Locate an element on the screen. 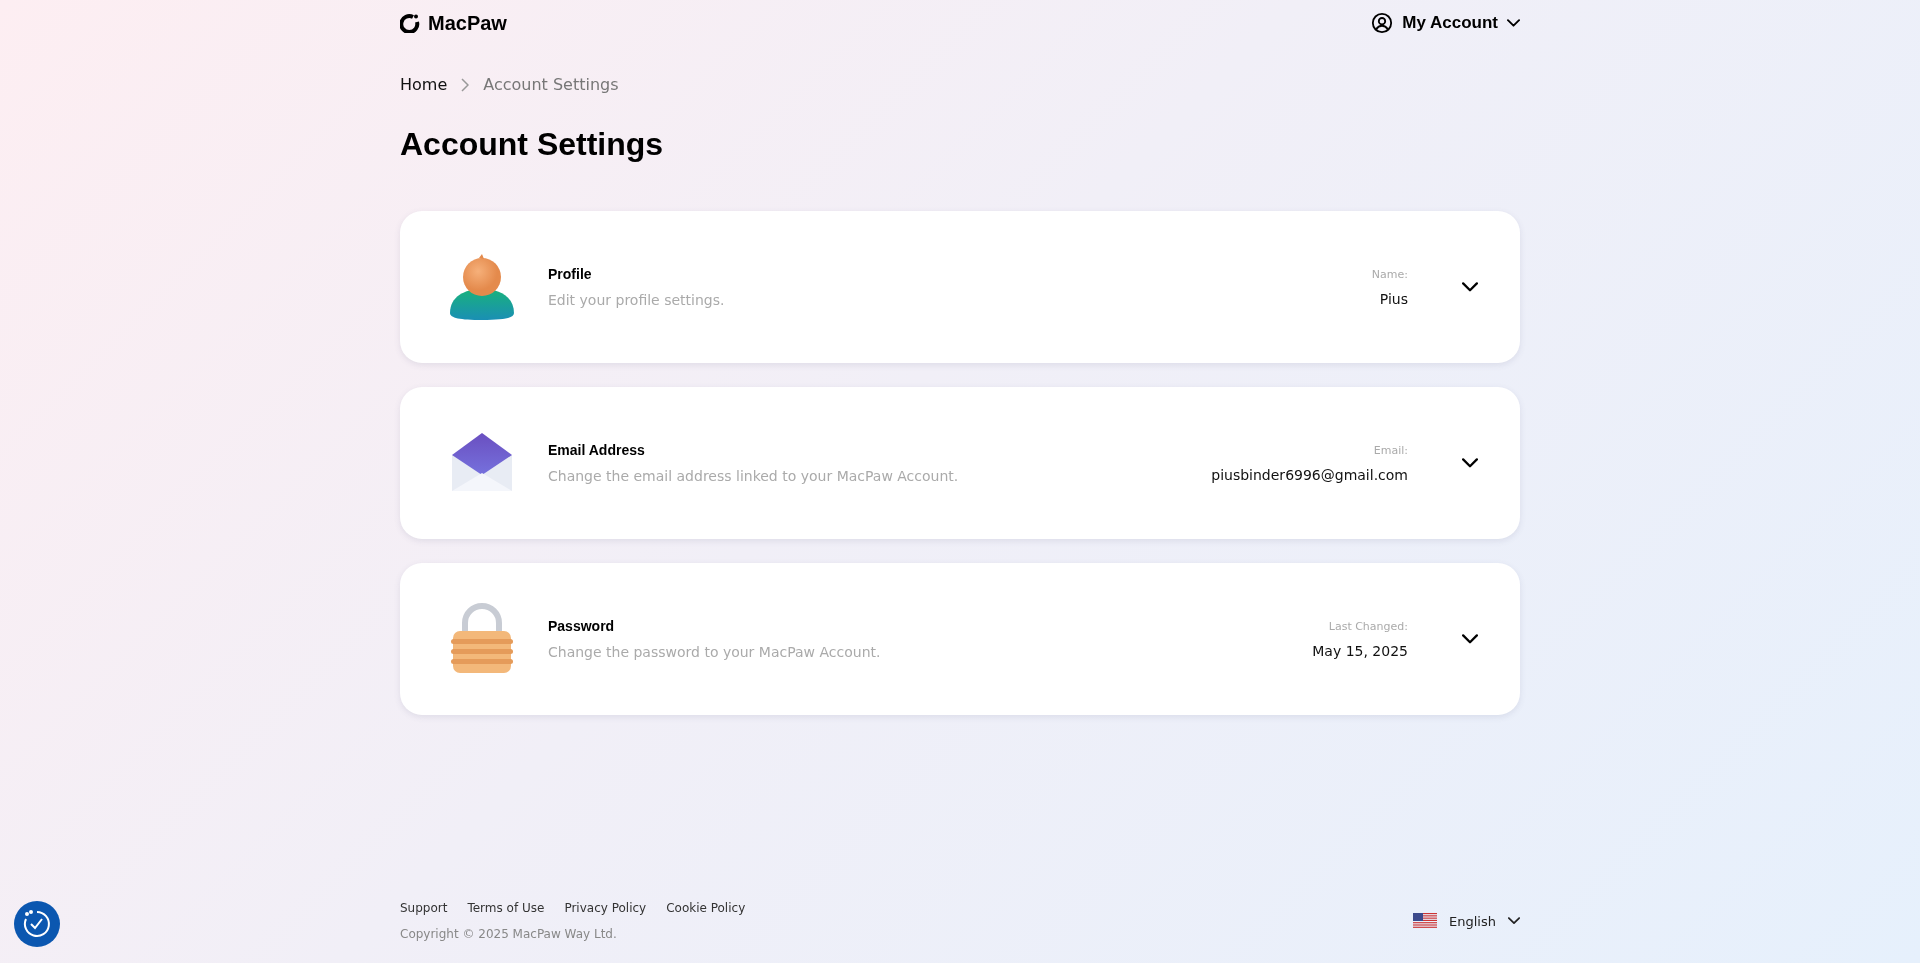 This screenshot has width=1920, height=963. page-title: Account Settings is located at coordinates (532, 144).